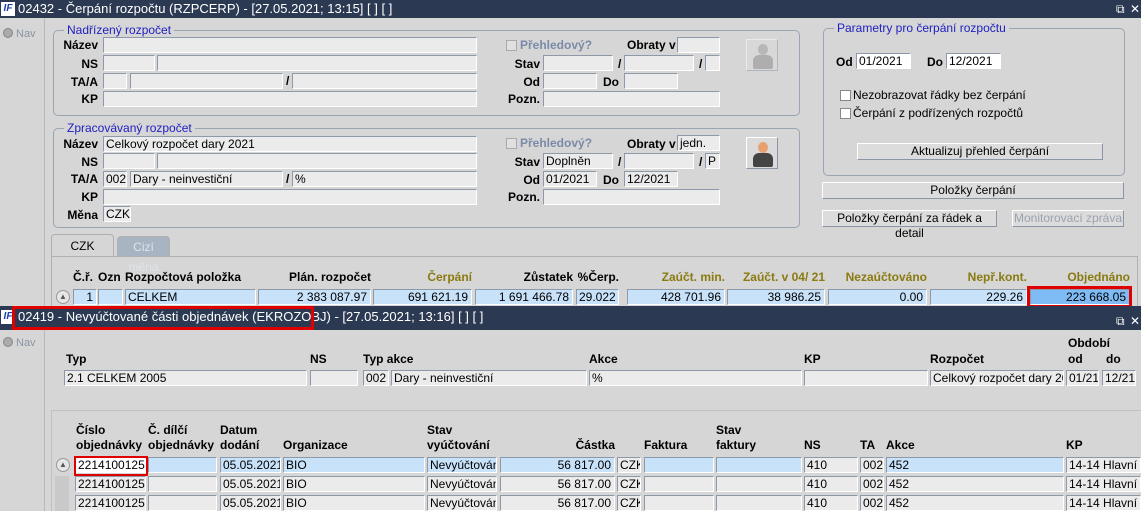 The height and width of the screenshot is (511, 1141). What do you see at coordinates (62, 493) in the screenshot?
I see `scrollbar-track` at bounding box center [62, 493].